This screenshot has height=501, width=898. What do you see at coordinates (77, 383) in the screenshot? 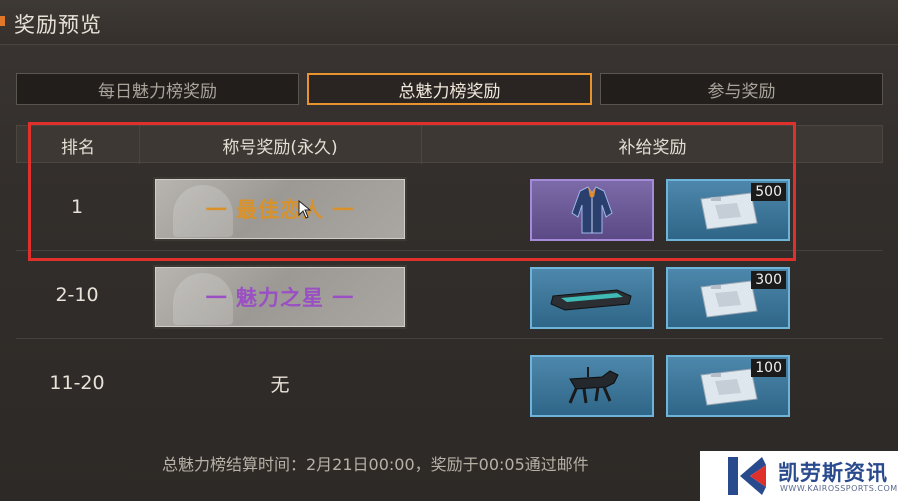
I see `rank-cell: 11-20` at bounding box center [77, 383].